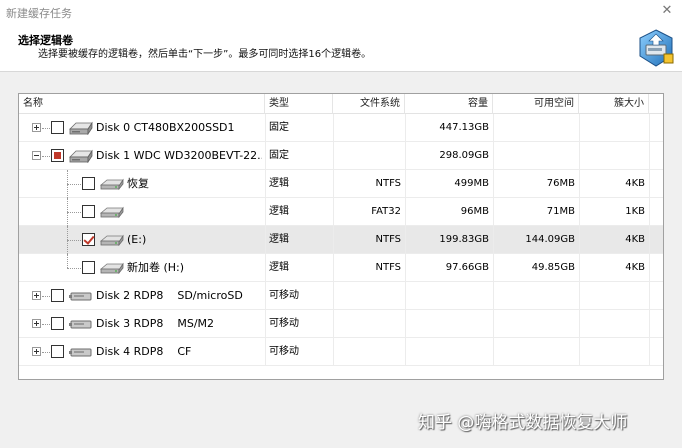 The image size is (682, 448). I want to click on column-header-cluster-size: 簇大小, so click(614, 104).